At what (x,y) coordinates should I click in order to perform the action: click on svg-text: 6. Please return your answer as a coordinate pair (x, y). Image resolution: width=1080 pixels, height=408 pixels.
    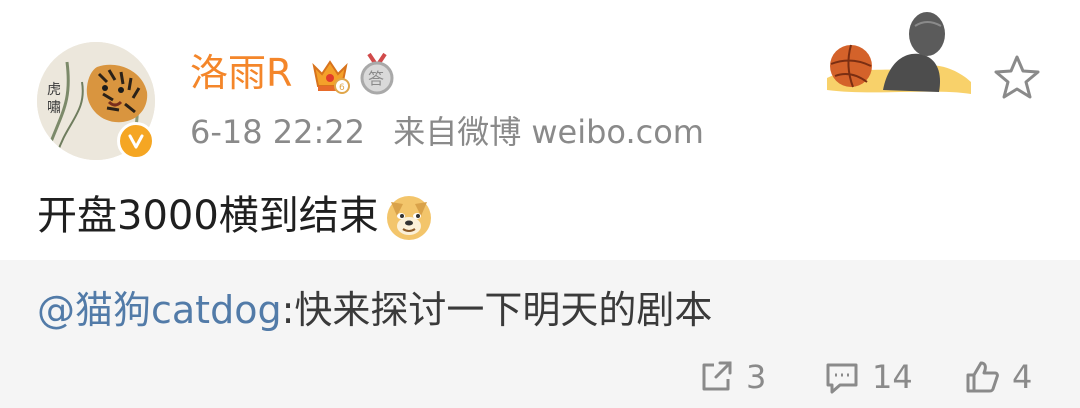
    Looking at the image, I should click on (342, 88).